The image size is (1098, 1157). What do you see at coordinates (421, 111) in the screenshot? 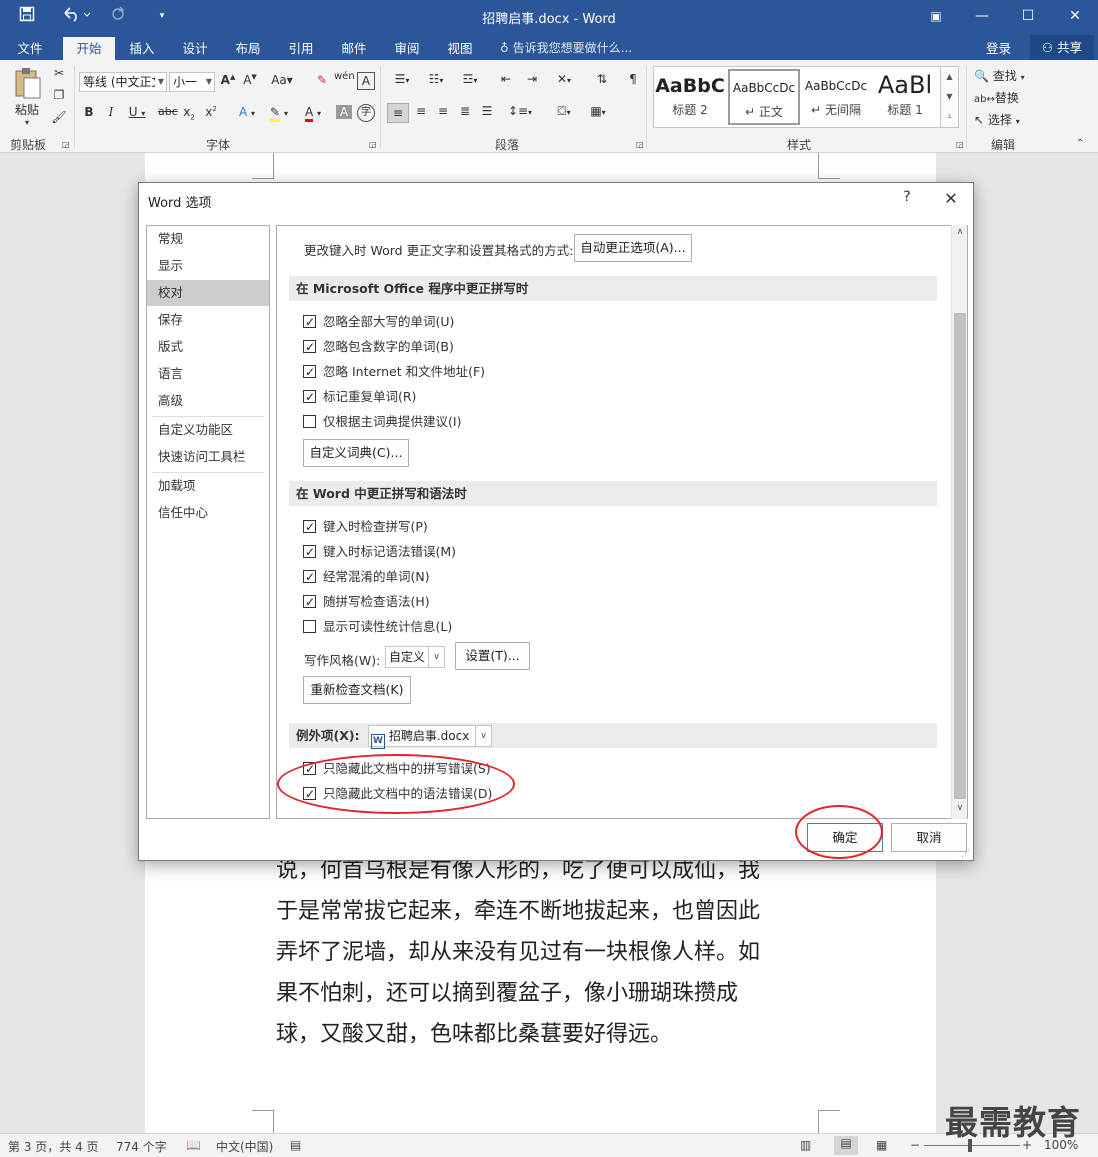
I see `align-center-icon: ≡` at bounding box center [421, 111].